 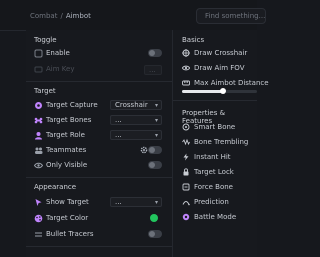 What do you see at coordinates (38, 136) in the screenshot?
I see `role-icon` at bounding box center [38, 136].